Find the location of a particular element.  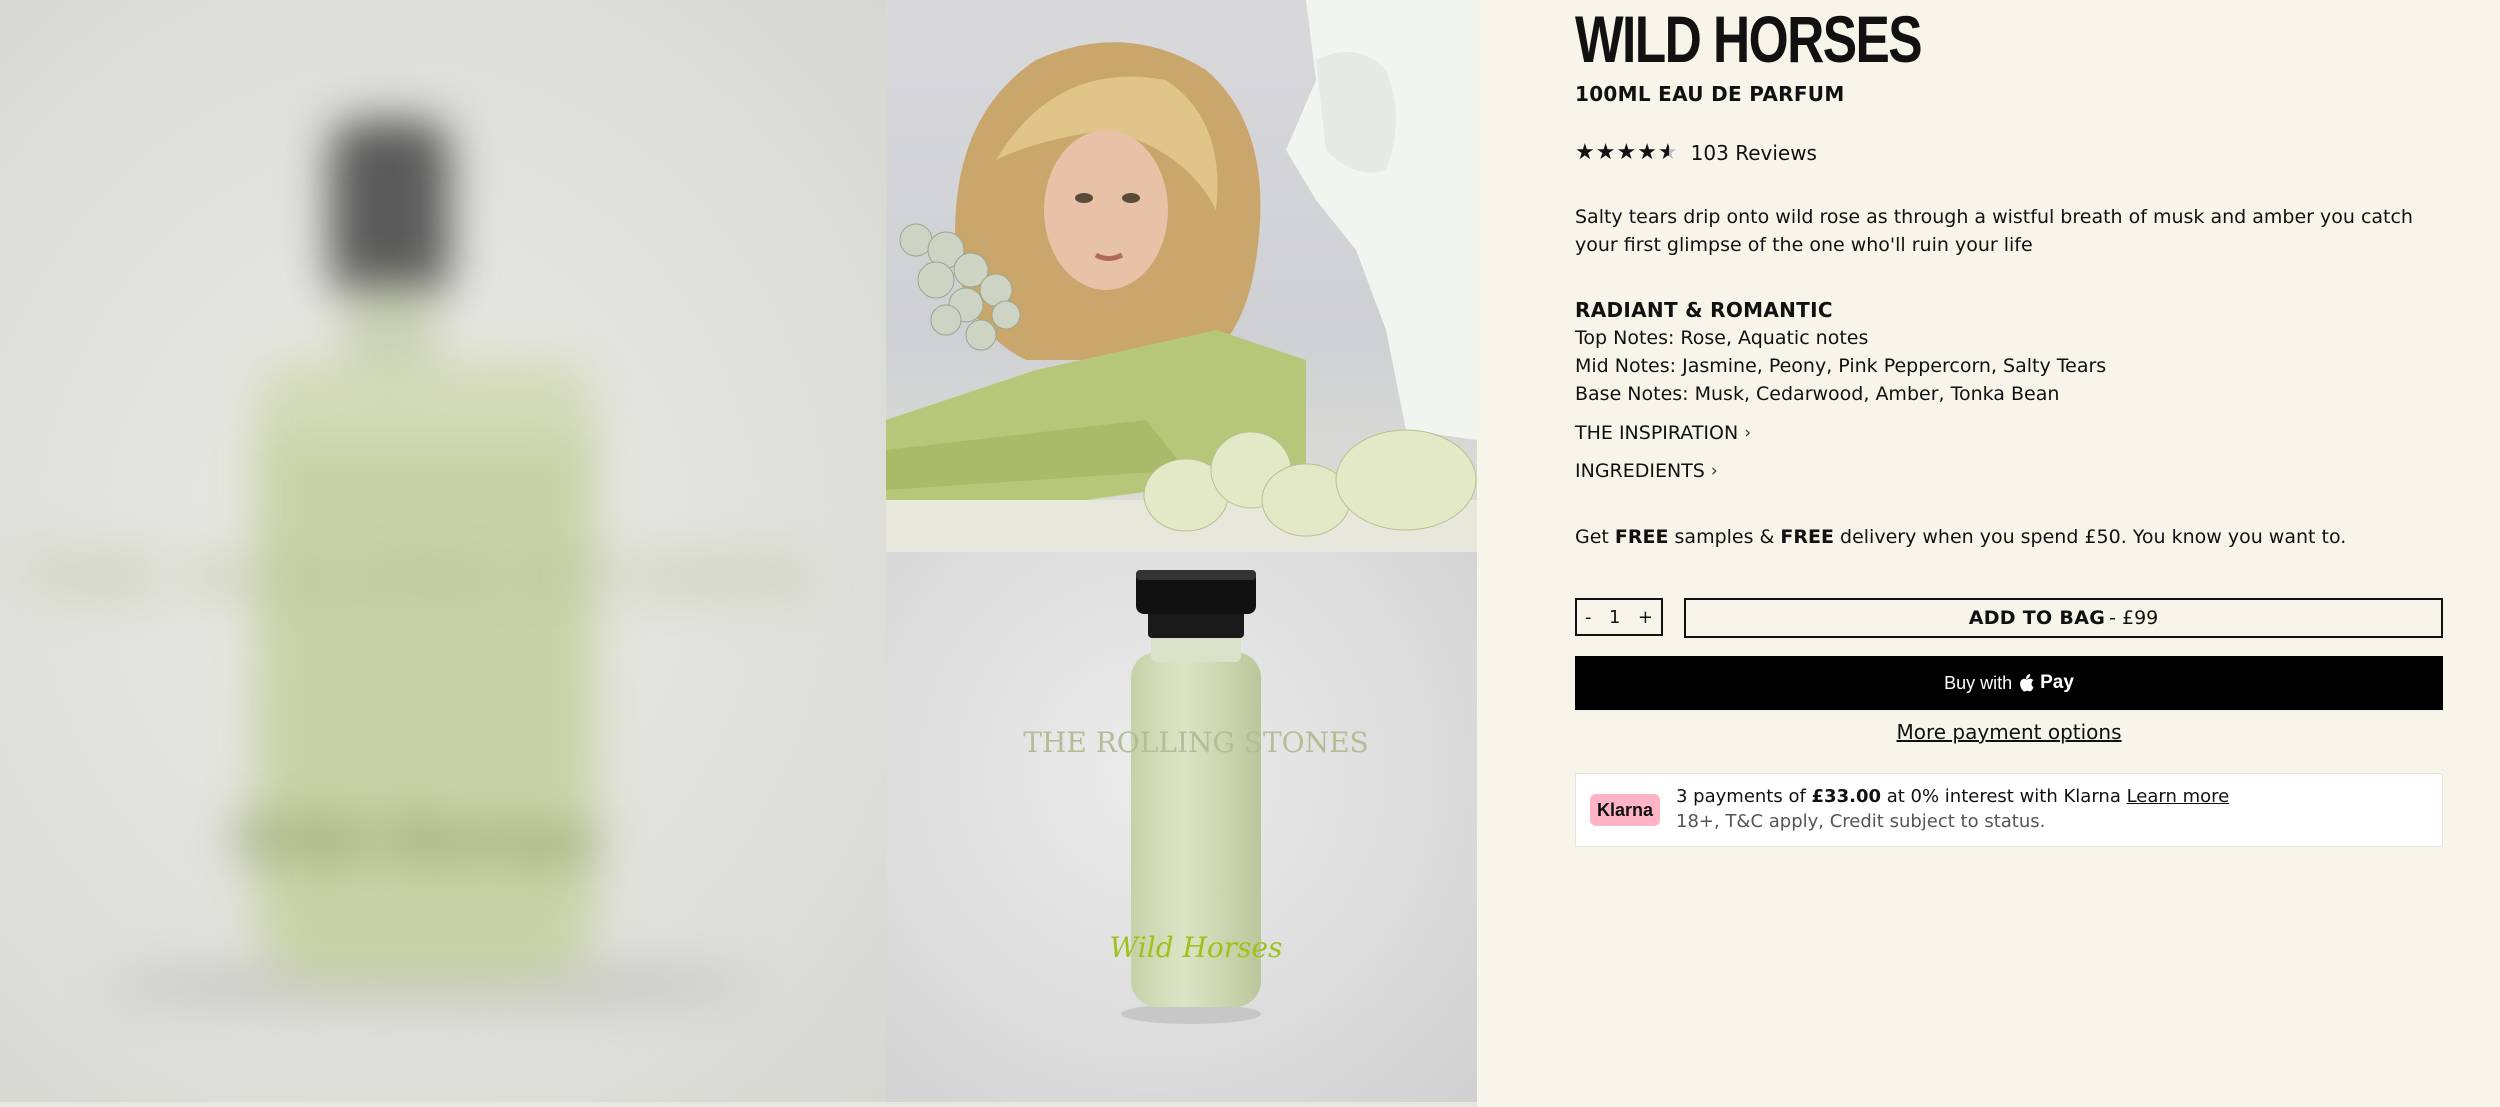

notes-heading: RADIANT & ROMANTIC is located at coordinates (1704, 310).